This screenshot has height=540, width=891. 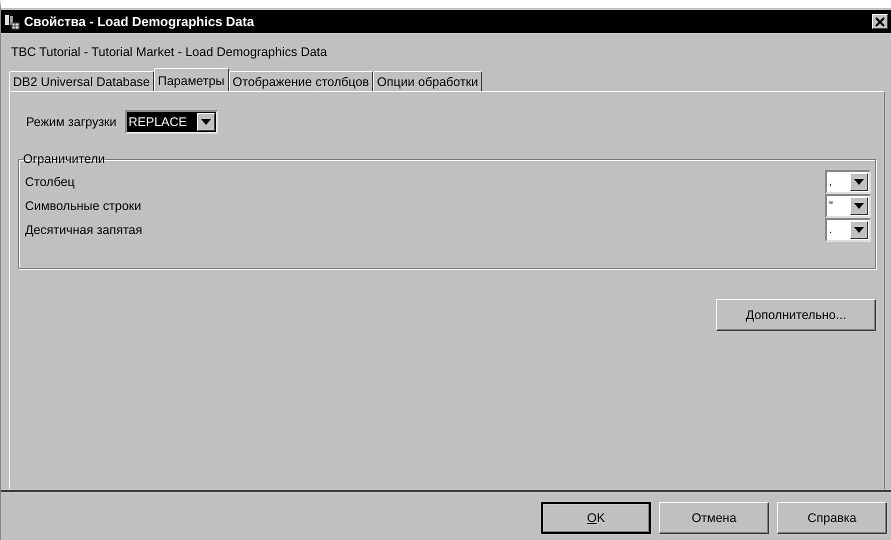 I want to click on window-icon, so click(x=12, y=22).